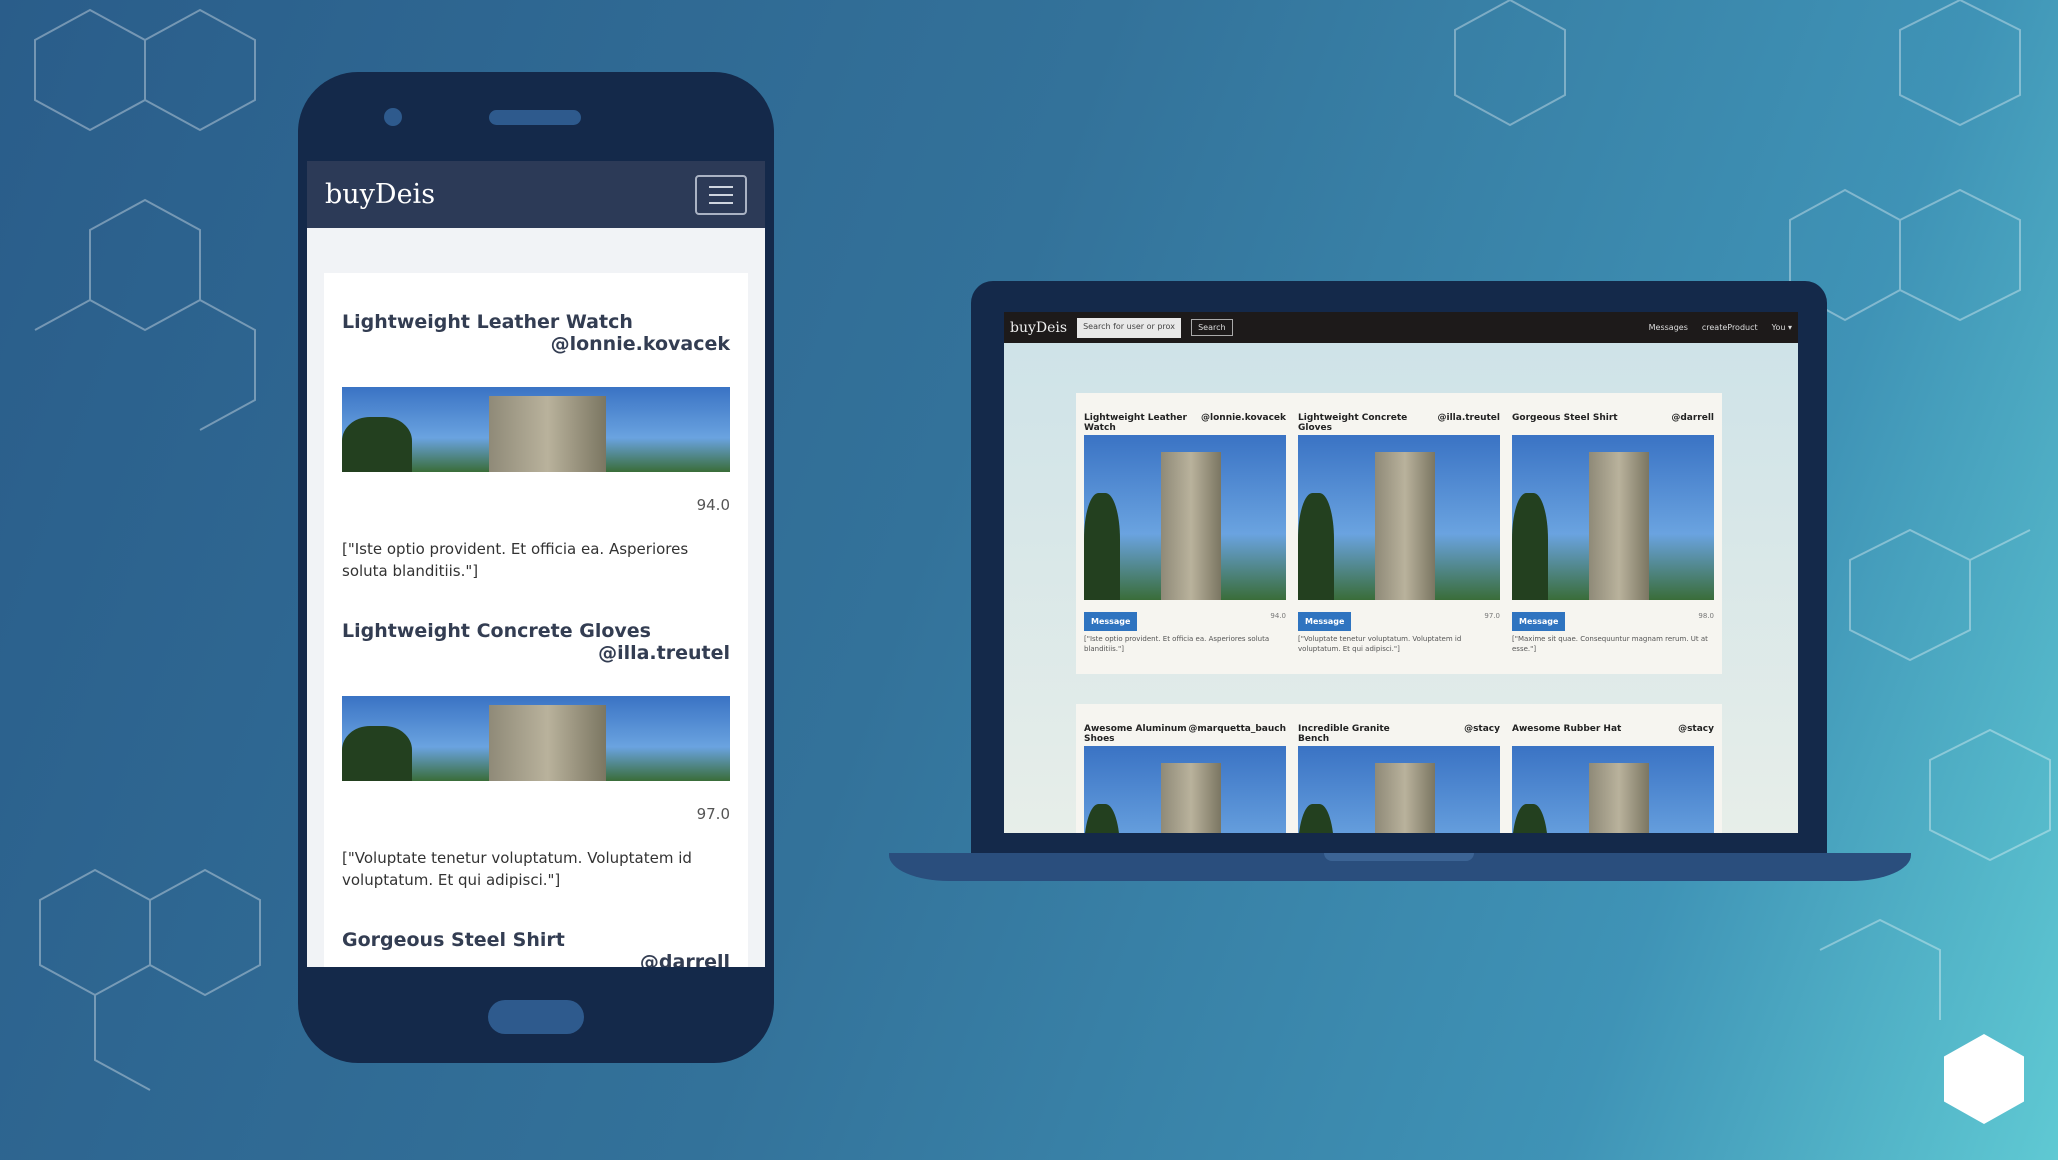 The width and height of the screenshot is (2058, 1160). I want to click on product-price: 98.0, so click(1706, 616).